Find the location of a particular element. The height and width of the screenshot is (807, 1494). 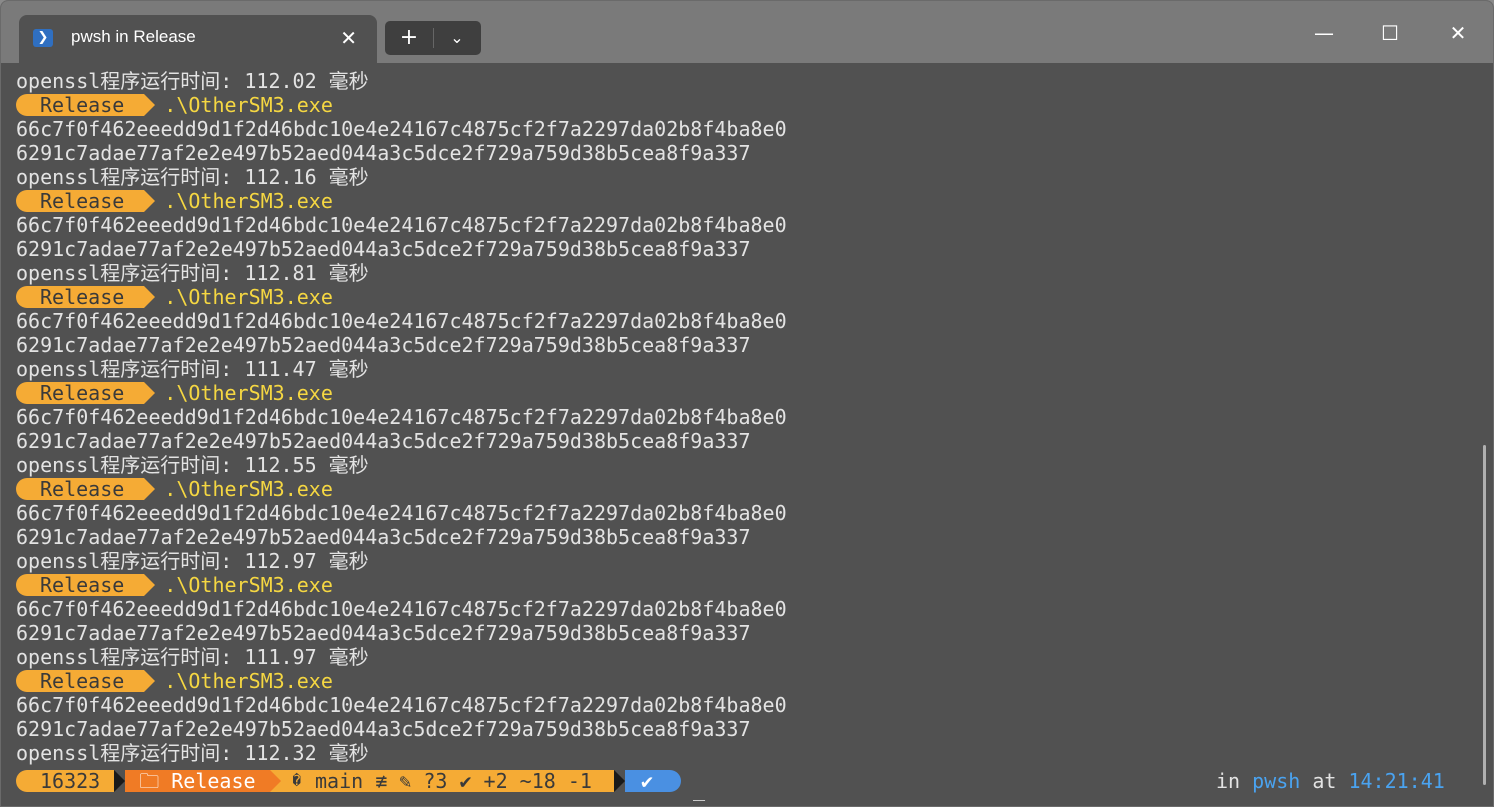

tab-close-icon: ✕ is located at coordinates (348, 38).